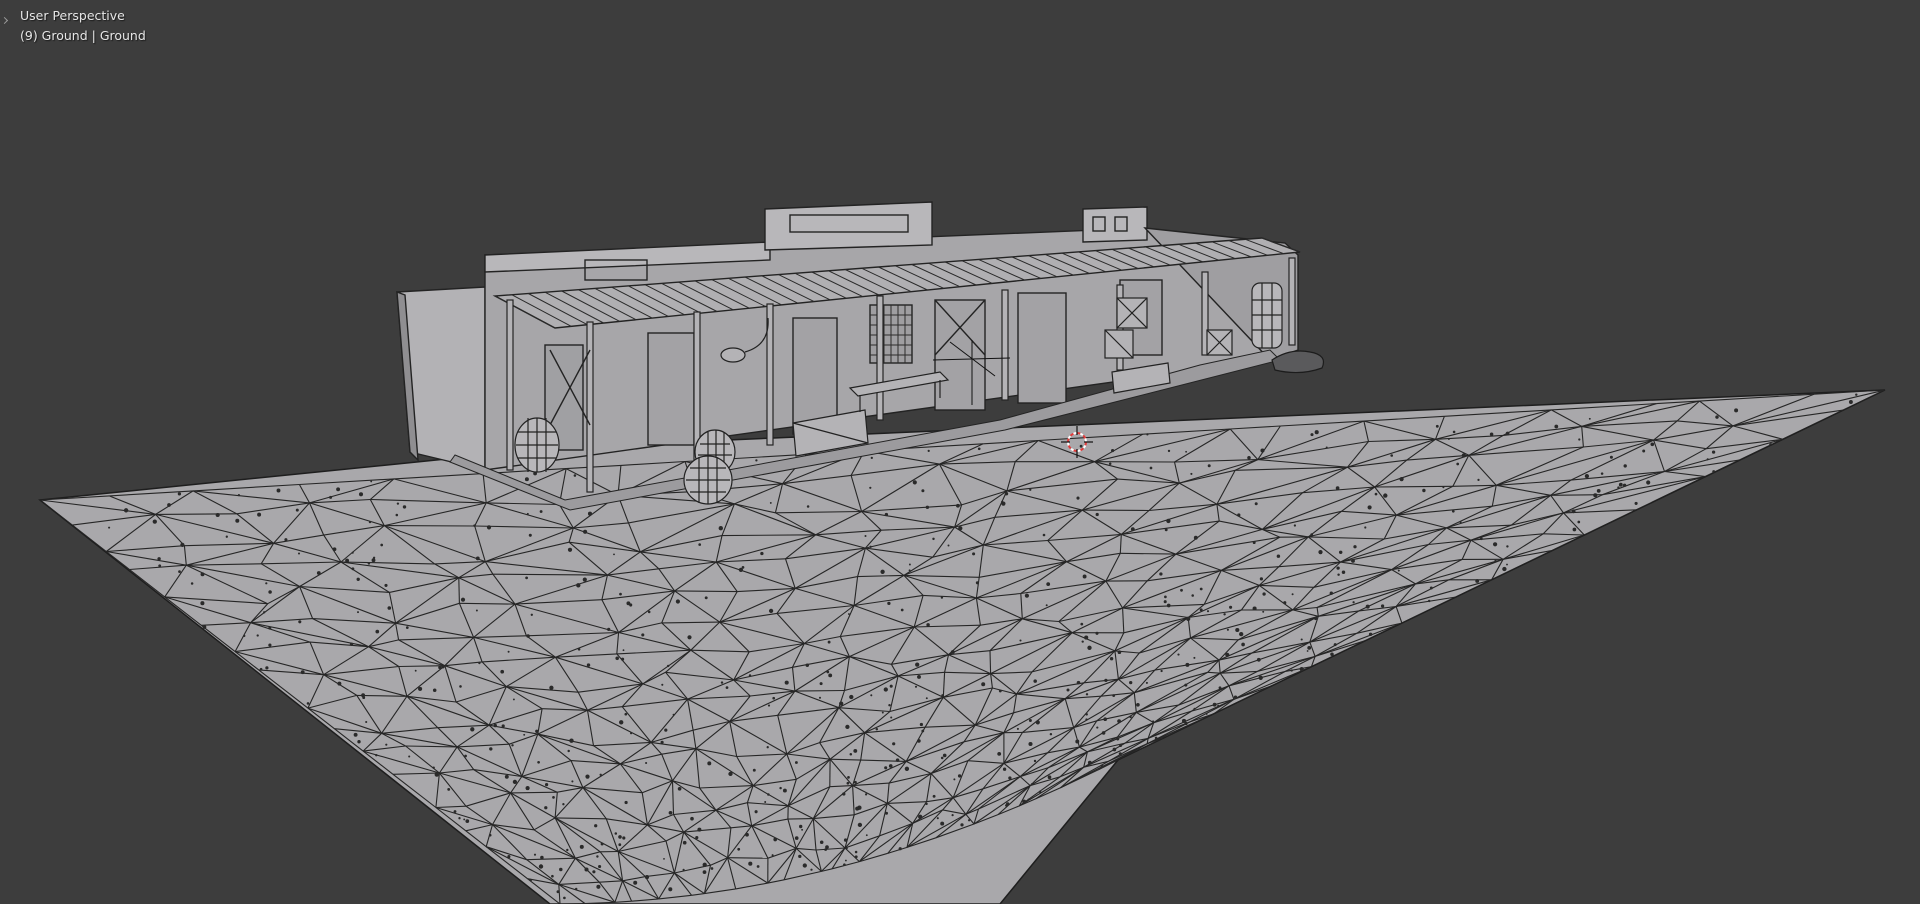  I want to click on toolbar-toggle-chevron-right-icon, so click(4, 20).